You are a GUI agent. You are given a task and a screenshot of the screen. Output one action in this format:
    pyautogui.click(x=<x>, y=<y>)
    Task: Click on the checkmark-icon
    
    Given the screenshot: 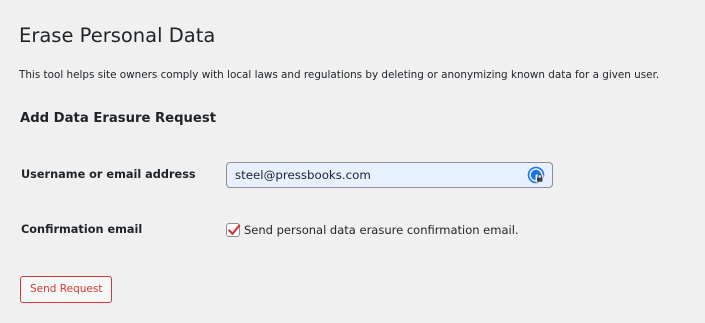 What is the action you would take?
    pyautogui.click(x=234, y=229)
    